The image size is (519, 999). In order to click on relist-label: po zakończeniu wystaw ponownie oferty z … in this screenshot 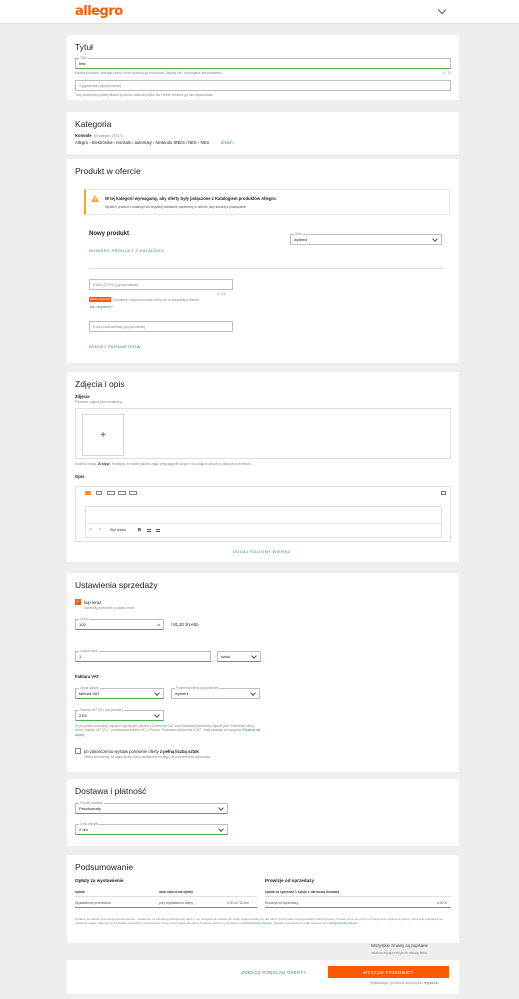, I will do `click(141, 751)`.